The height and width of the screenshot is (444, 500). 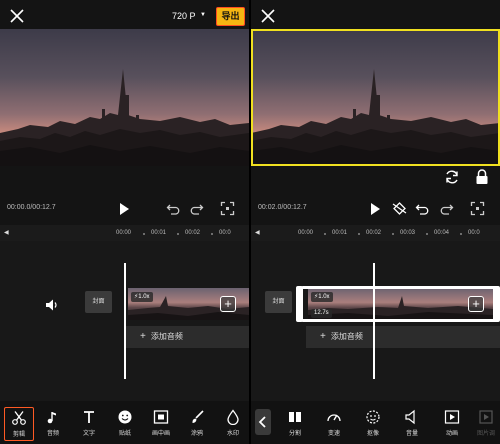 I want to click on volume-icon, so click(x=410, y=417).